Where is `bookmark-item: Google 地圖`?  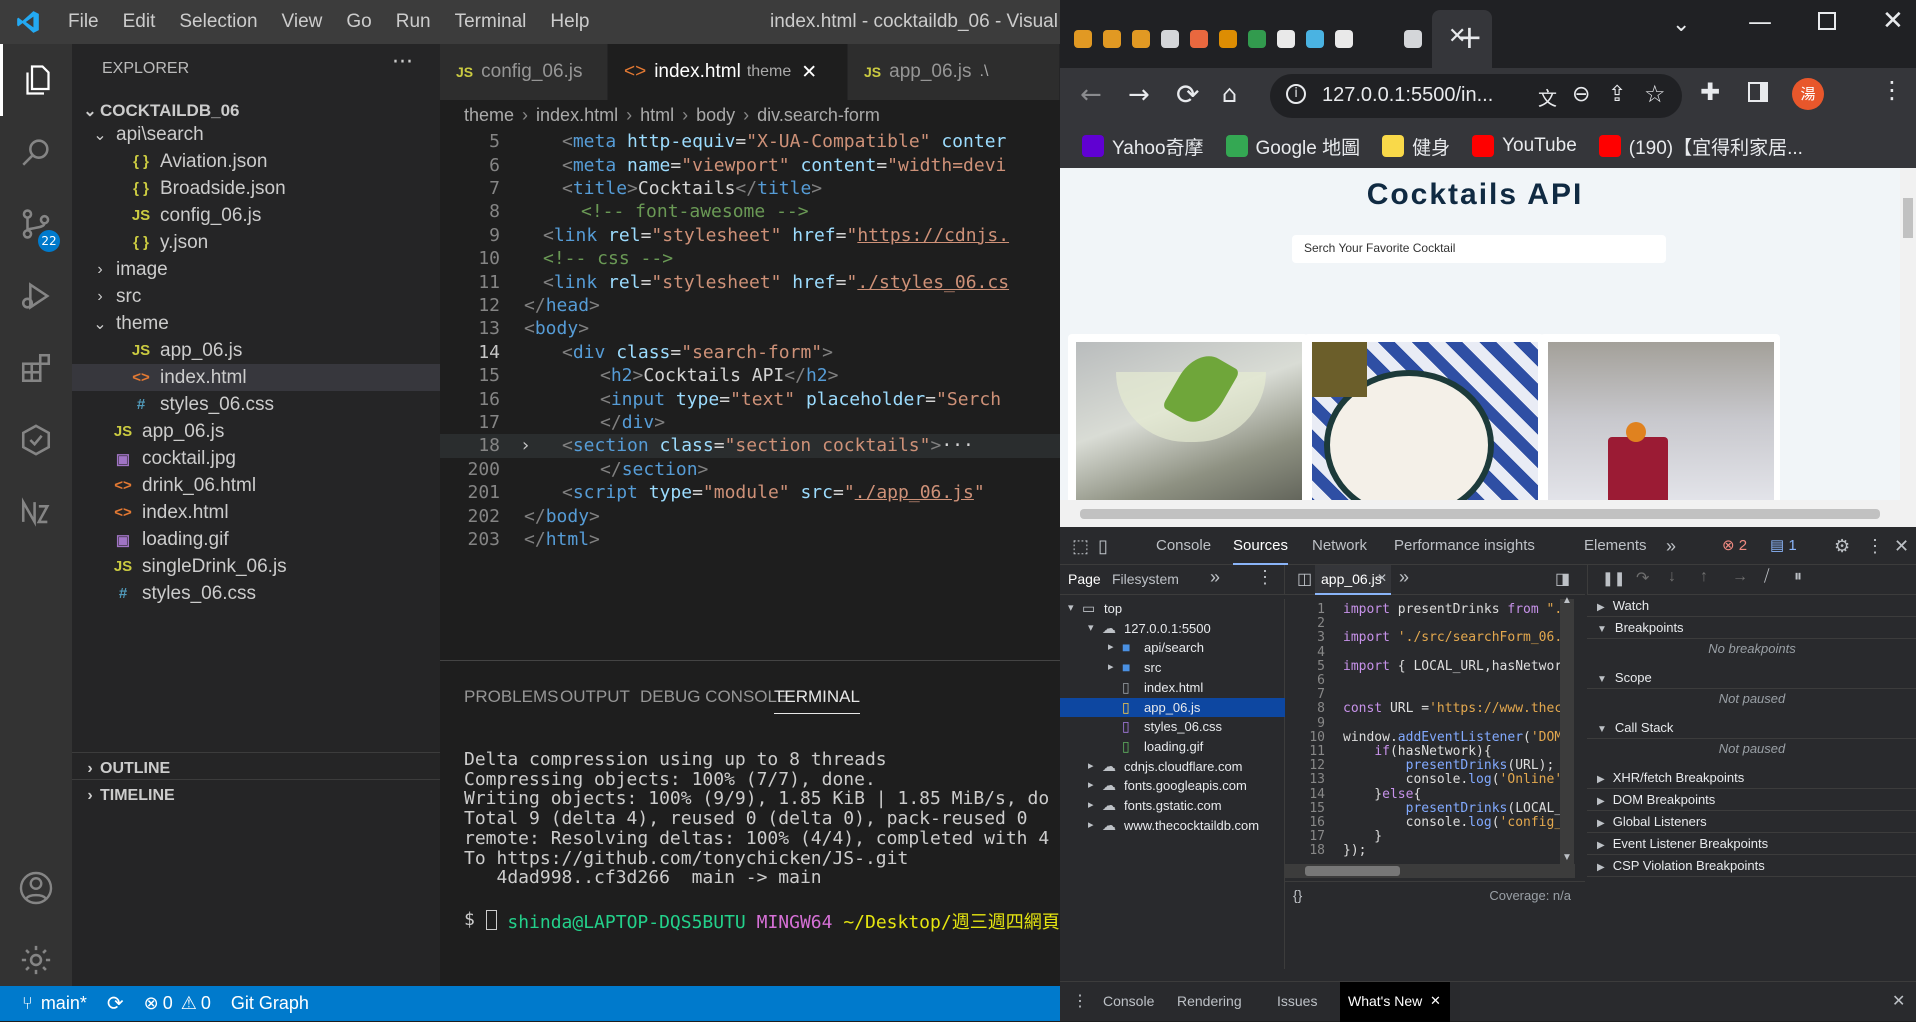 bookmark-item: Google 地圖 is located at coordinates (1292, 146).